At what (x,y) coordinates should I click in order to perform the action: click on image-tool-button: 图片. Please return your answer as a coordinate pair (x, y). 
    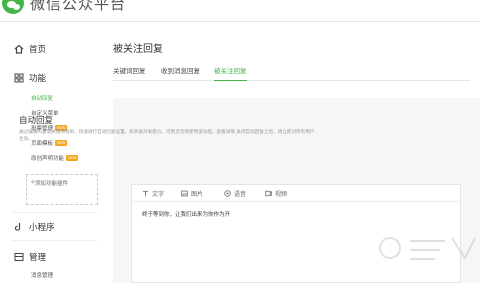
    Looking at the image, I should click on (192, 193).